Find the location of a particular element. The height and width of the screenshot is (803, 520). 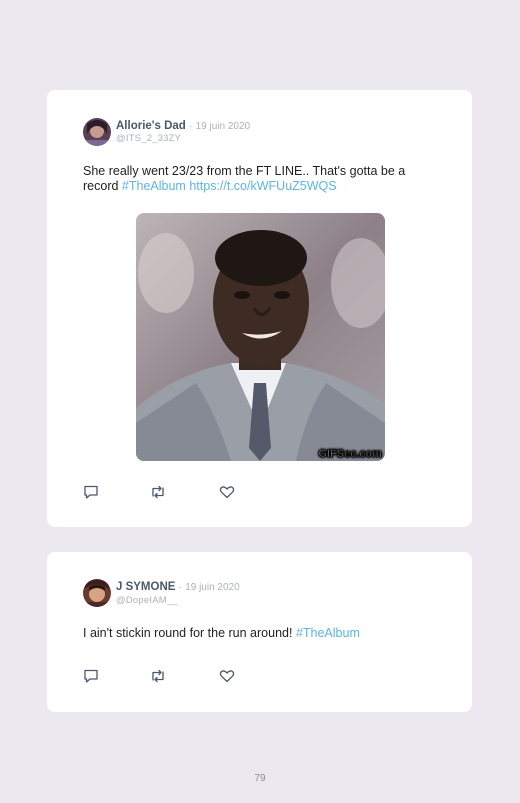

user-handle: @ITS_2_33ZY is located at coordinates (149, 138).